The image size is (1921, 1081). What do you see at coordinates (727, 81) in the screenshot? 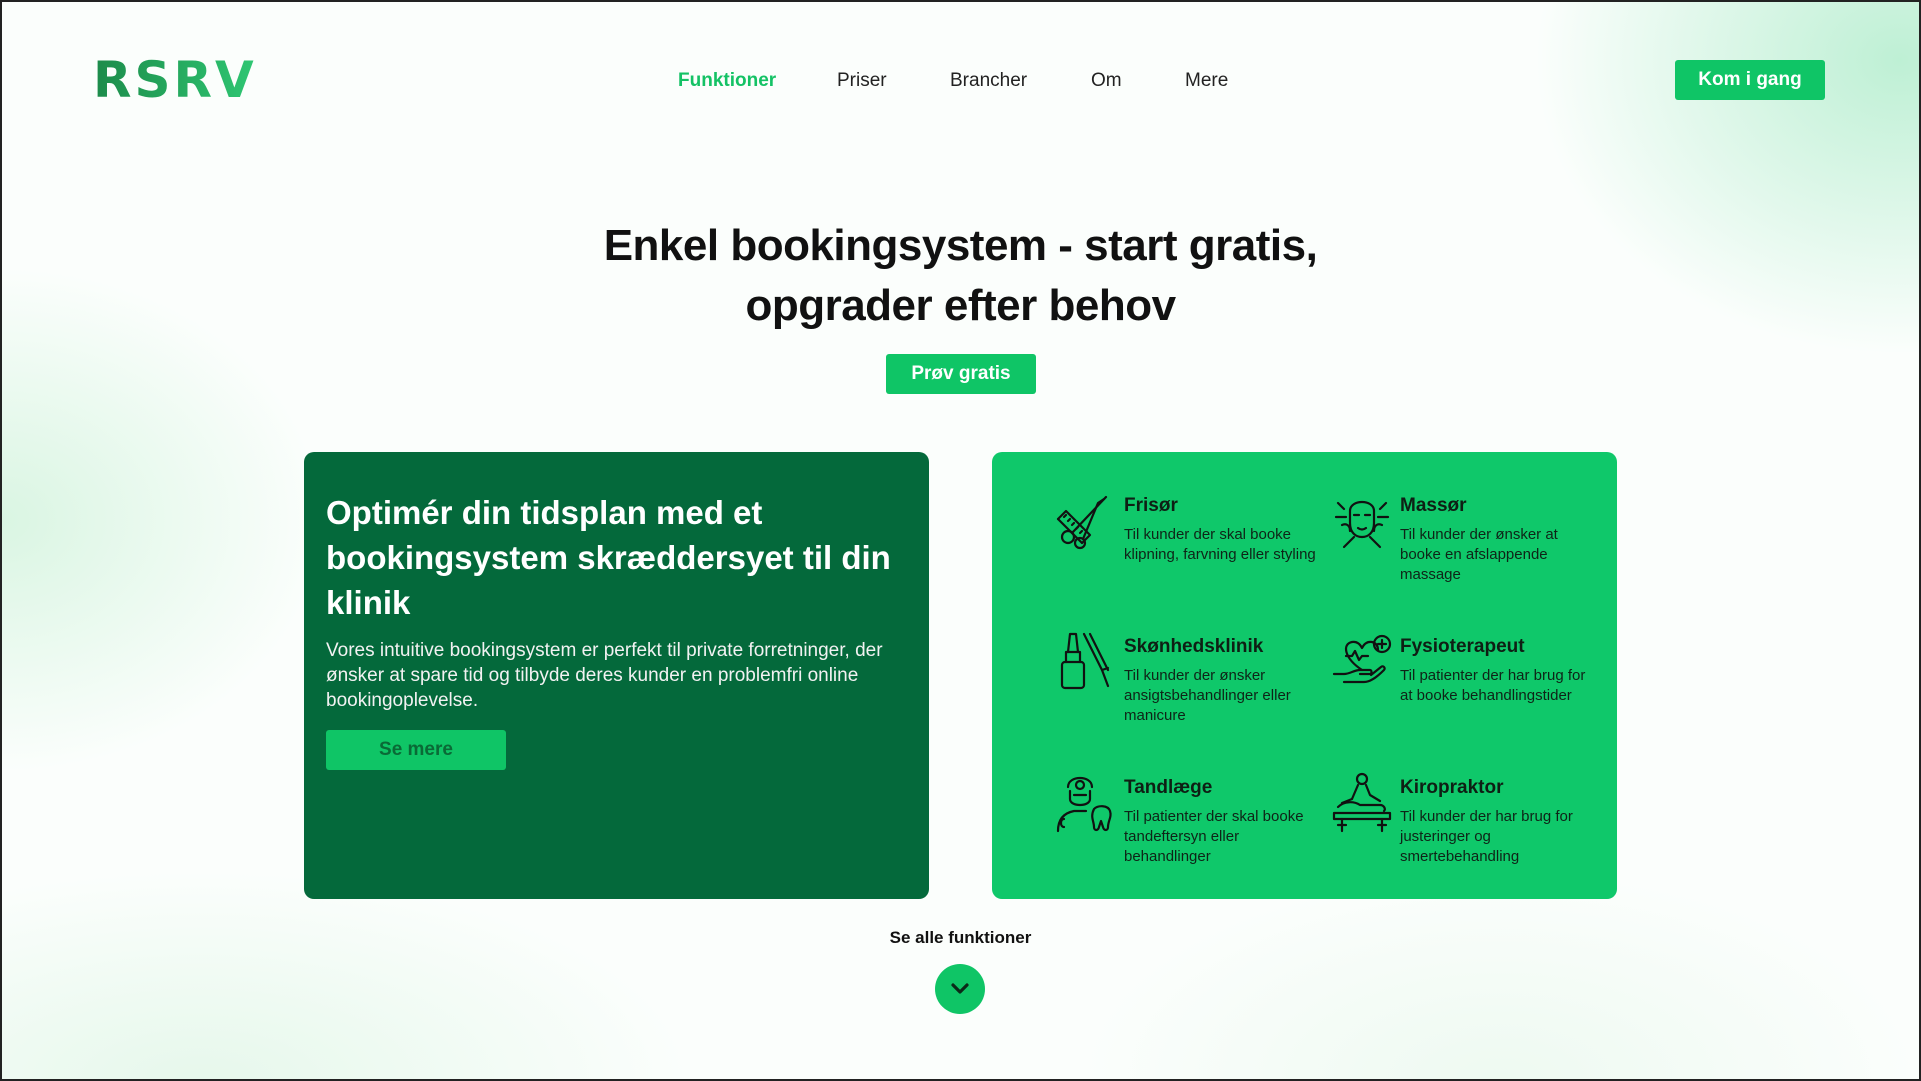
I see `nav-item-funktioner: Funktioner` at bounding box center [727, 81].